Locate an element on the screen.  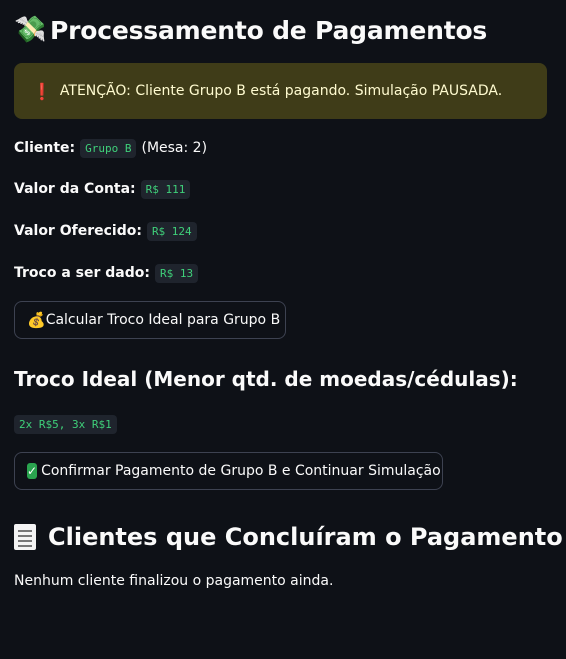
client-label: Cliente: is located at coordinates (45, 148).